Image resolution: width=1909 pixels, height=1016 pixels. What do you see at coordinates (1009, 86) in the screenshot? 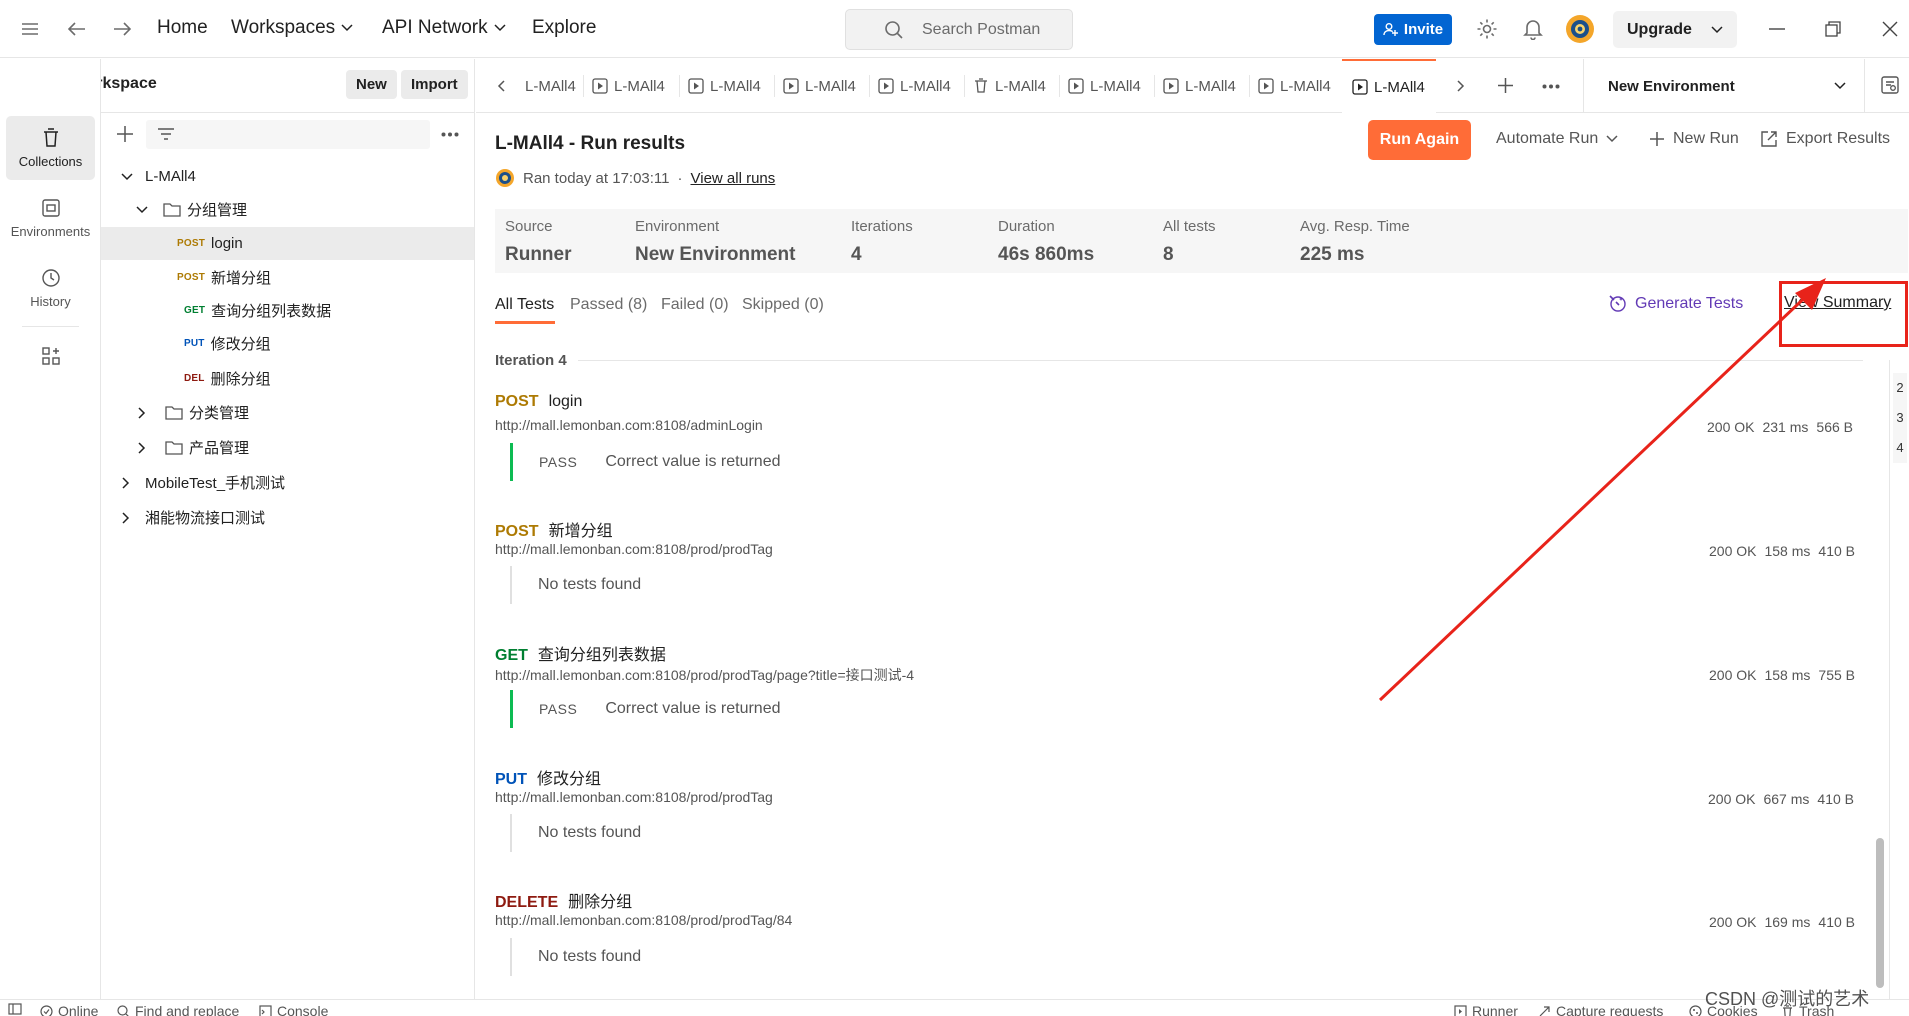
I see `tab-collection: L-MAll4` at bounding box center [1009, 86].